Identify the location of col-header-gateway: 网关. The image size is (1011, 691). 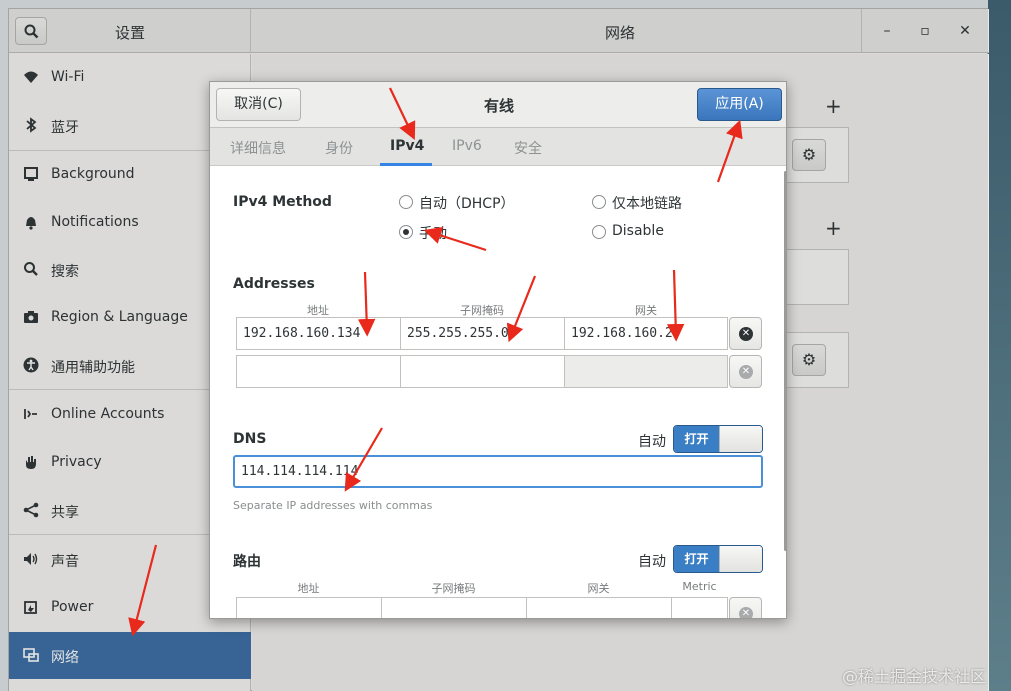
(646, 310).